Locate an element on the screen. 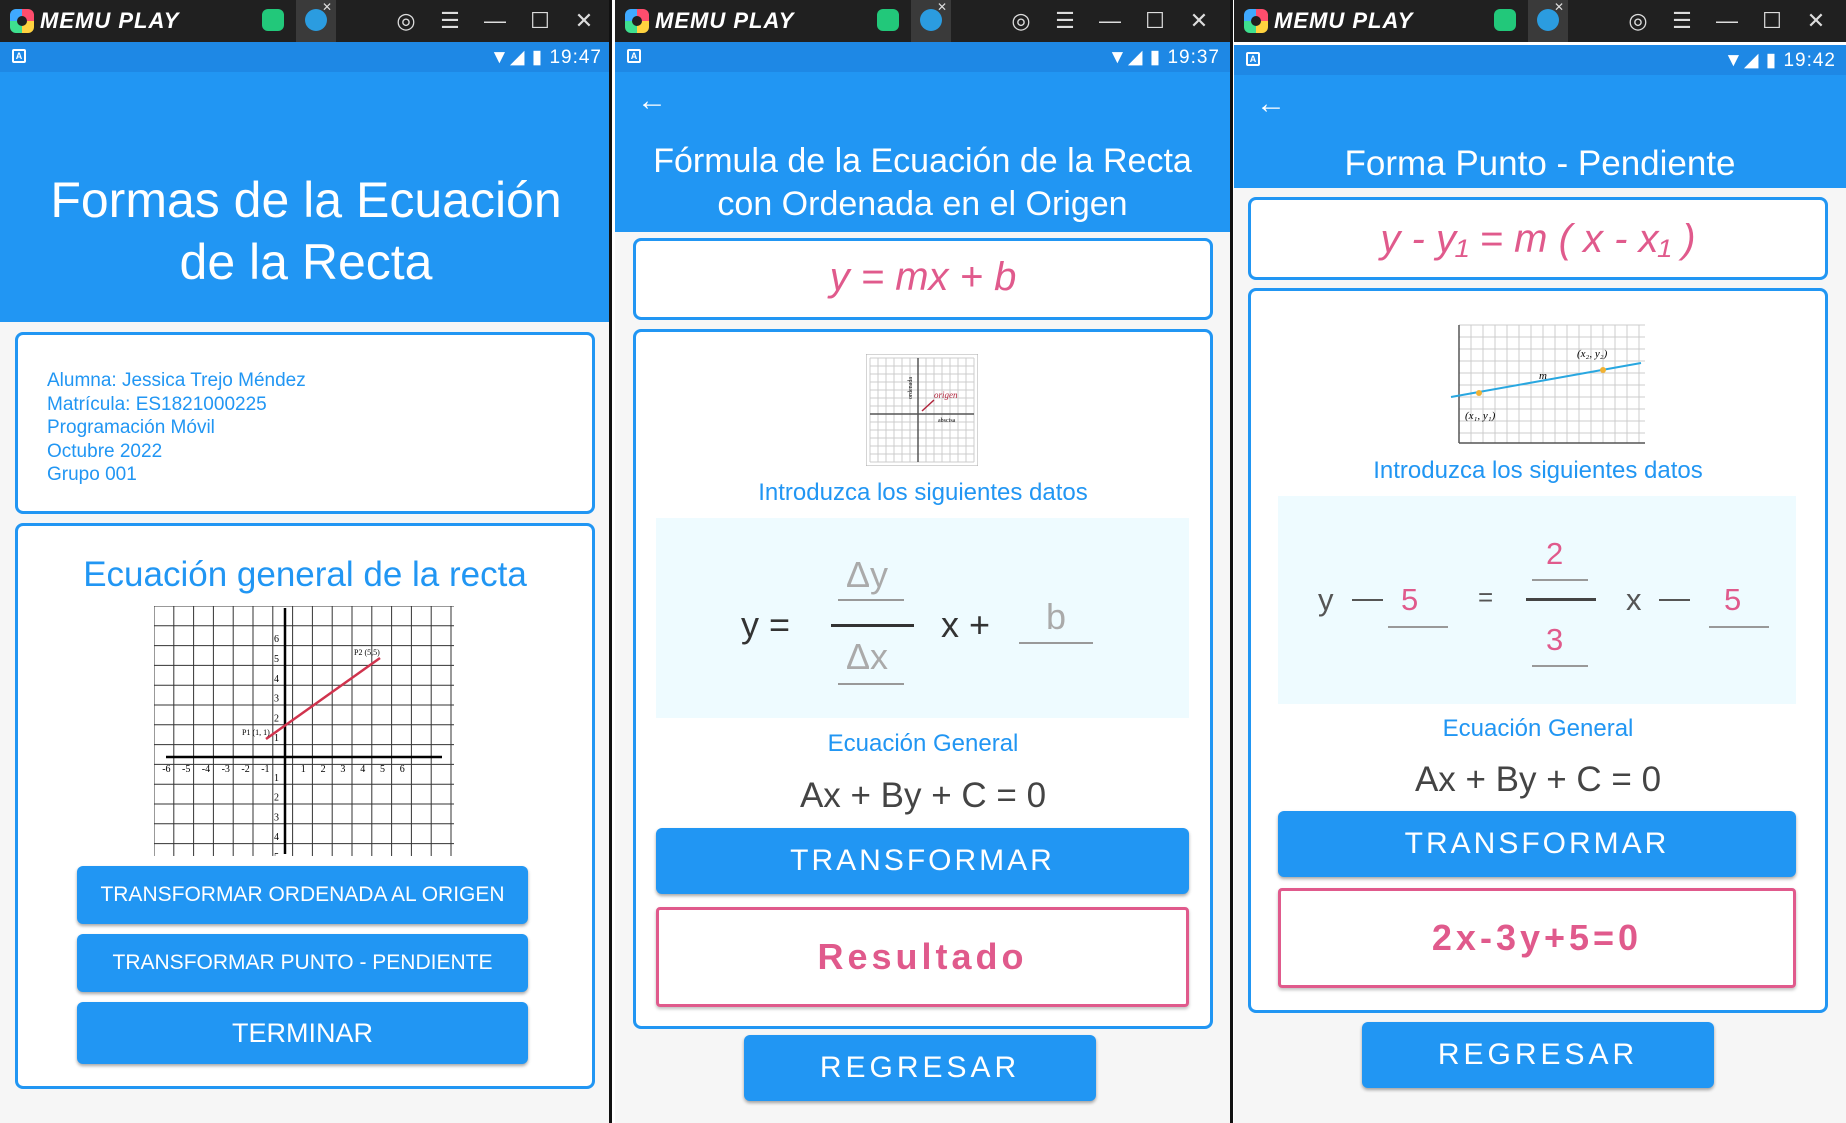 The height and width of the screenshot is (1123, 1846). page-title-line1: Fórmula de la Ecuación de la Recta is located at coordinates (922, 161).